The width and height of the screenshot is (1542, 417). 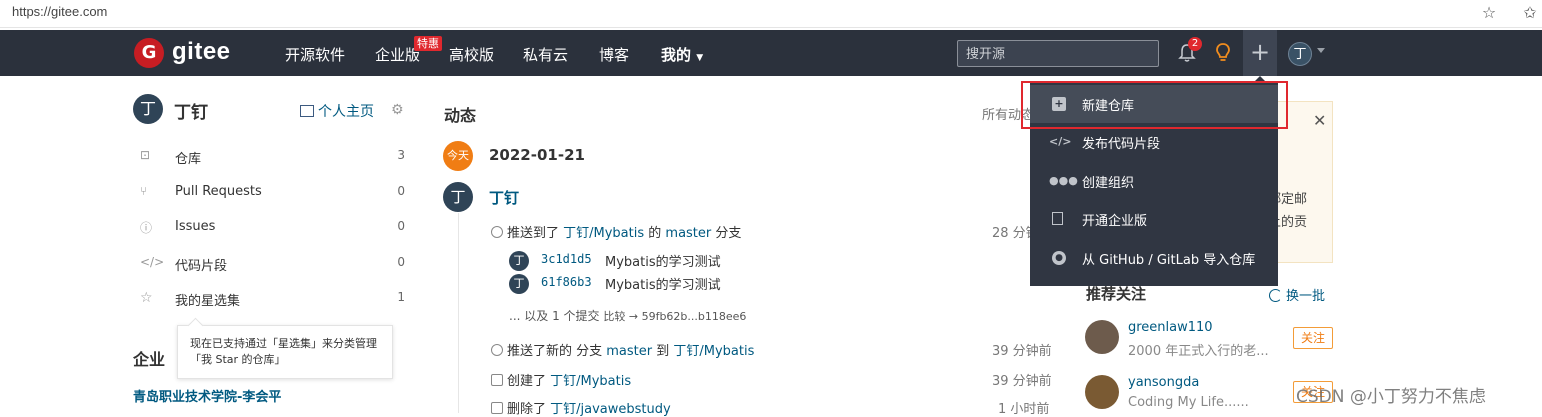 I want to click on recommended-user-name: greenlaw110, so click(x=1170, y=327).